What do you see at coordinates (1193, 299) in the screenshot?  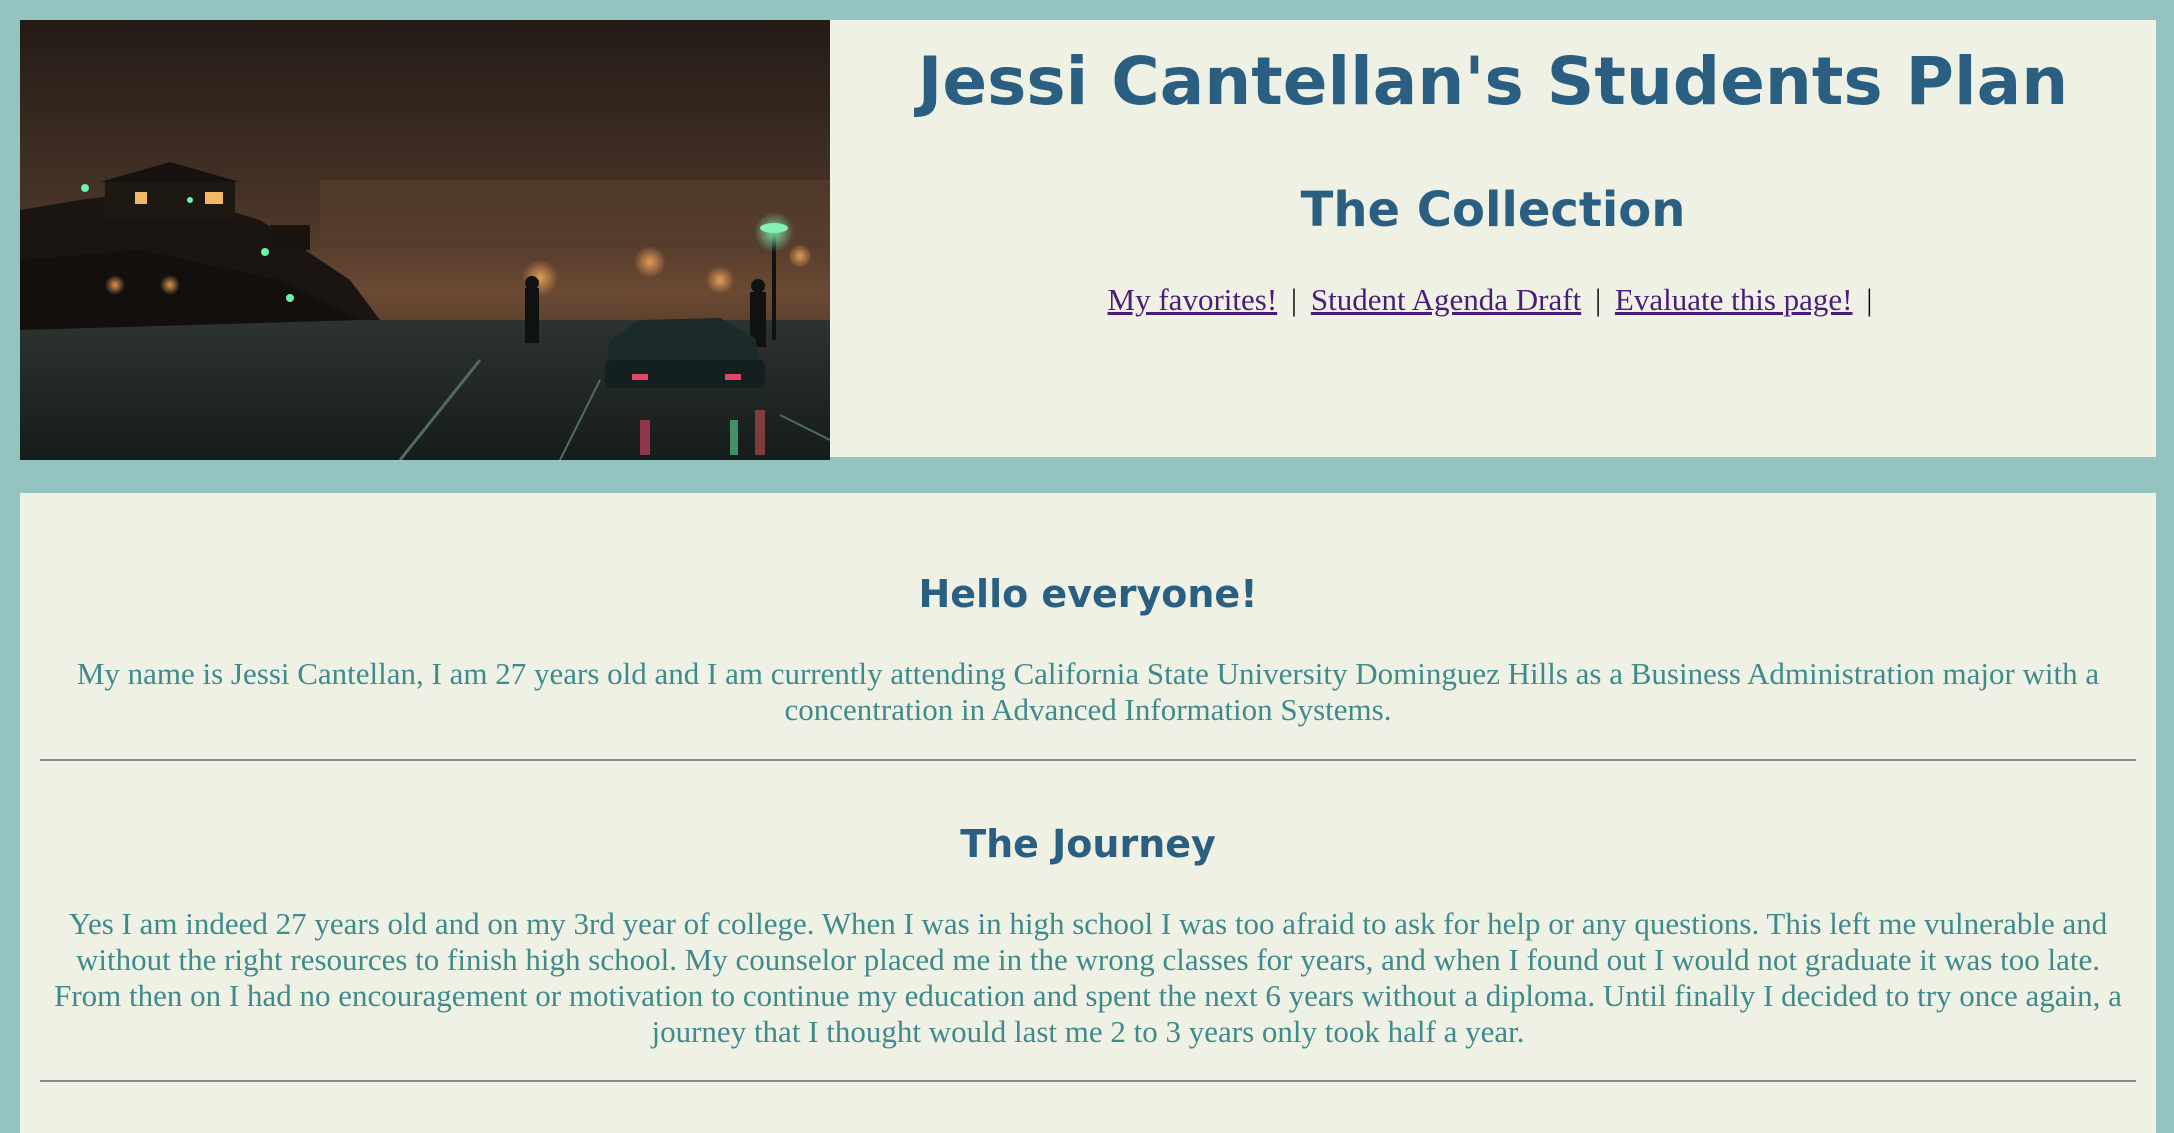 I see `nav-link-favorites: My favorites!` at bounding box center [1193, 299].